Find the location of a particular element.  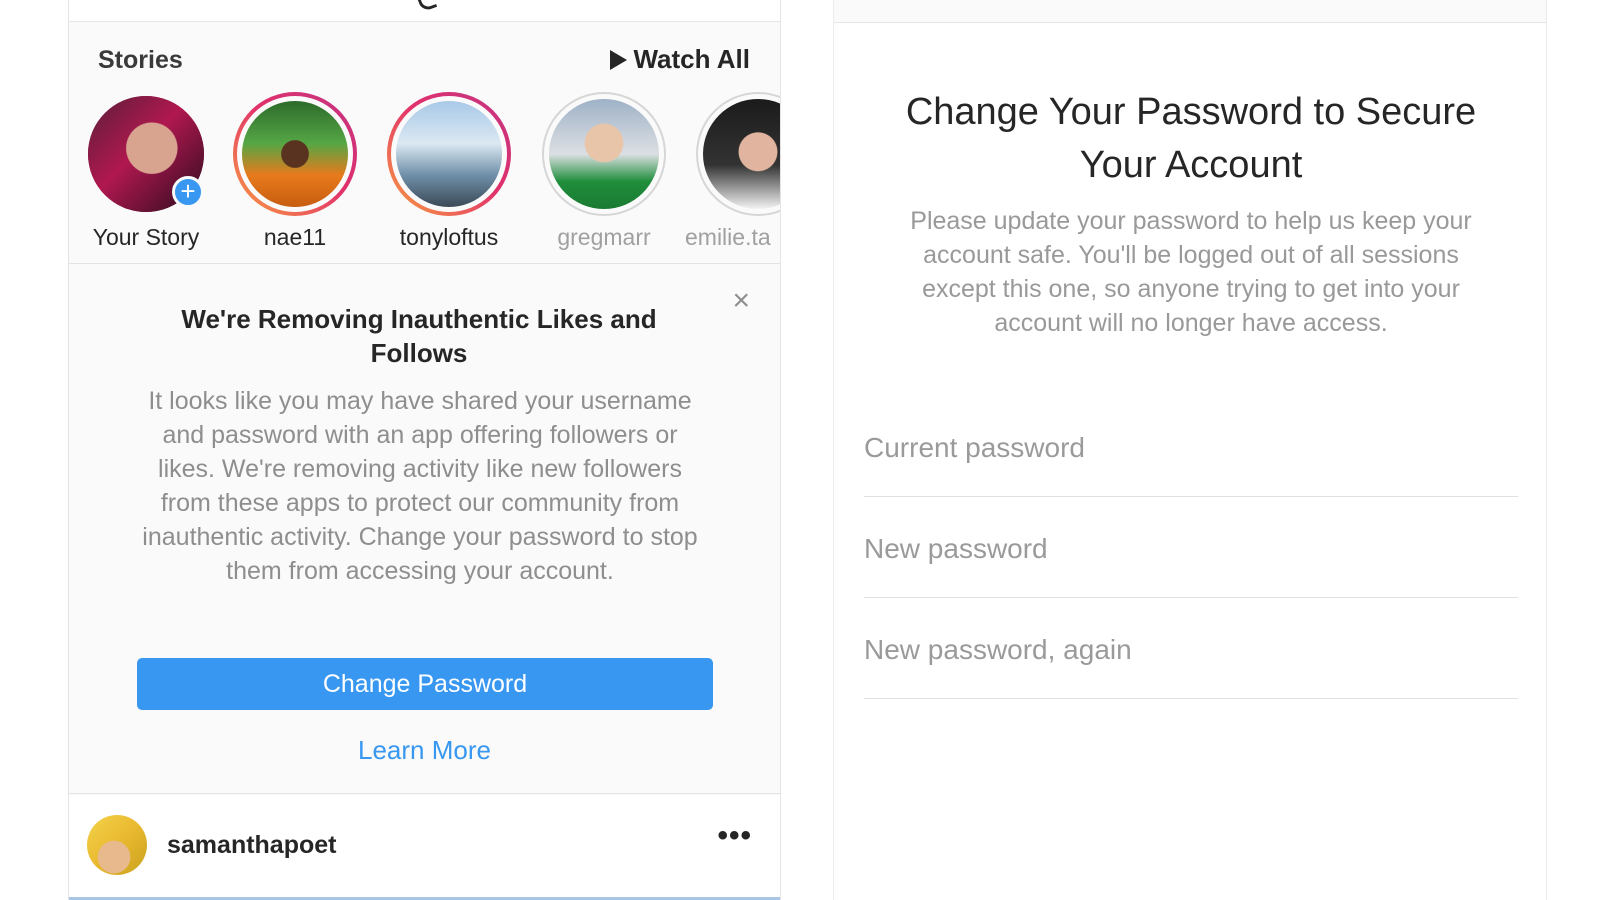

new-password-input is located at coordinates (1191, 549).